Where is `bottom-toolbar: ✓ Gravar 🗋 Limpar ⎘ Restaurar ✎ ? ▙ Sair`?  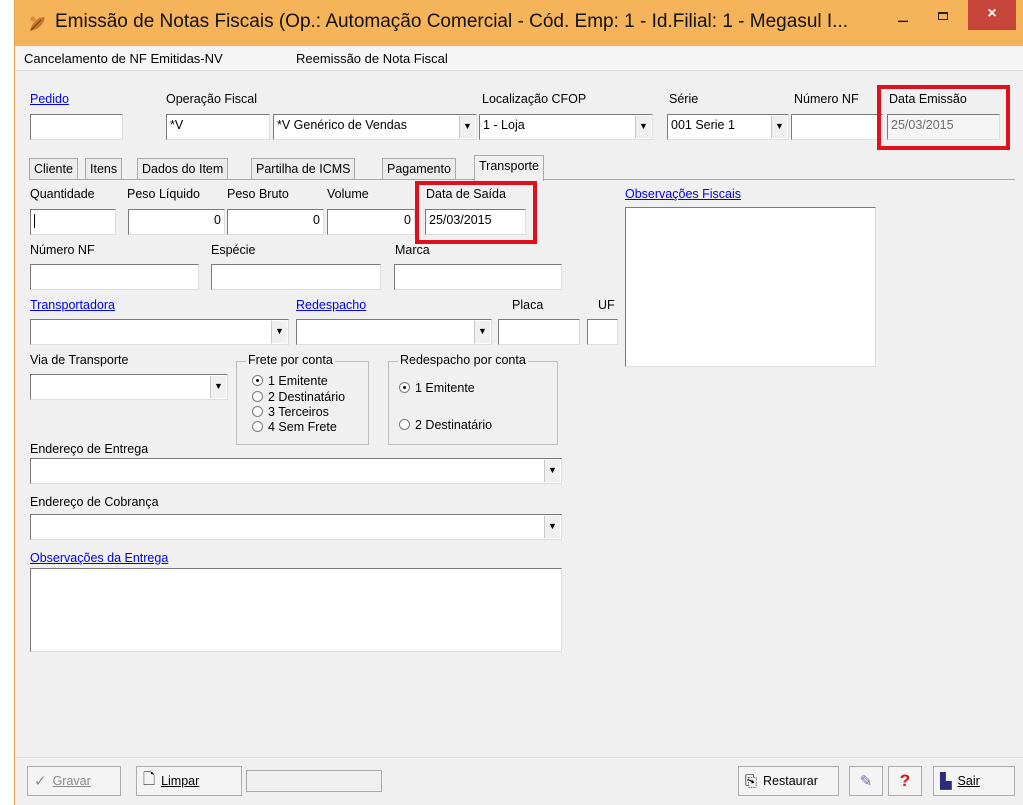 bottom-toolbar: ✓ Gravar 🗋 Limpar ⎘ Restaurar ✎ ? ▙ Sair is located at coordinates (519, 781).